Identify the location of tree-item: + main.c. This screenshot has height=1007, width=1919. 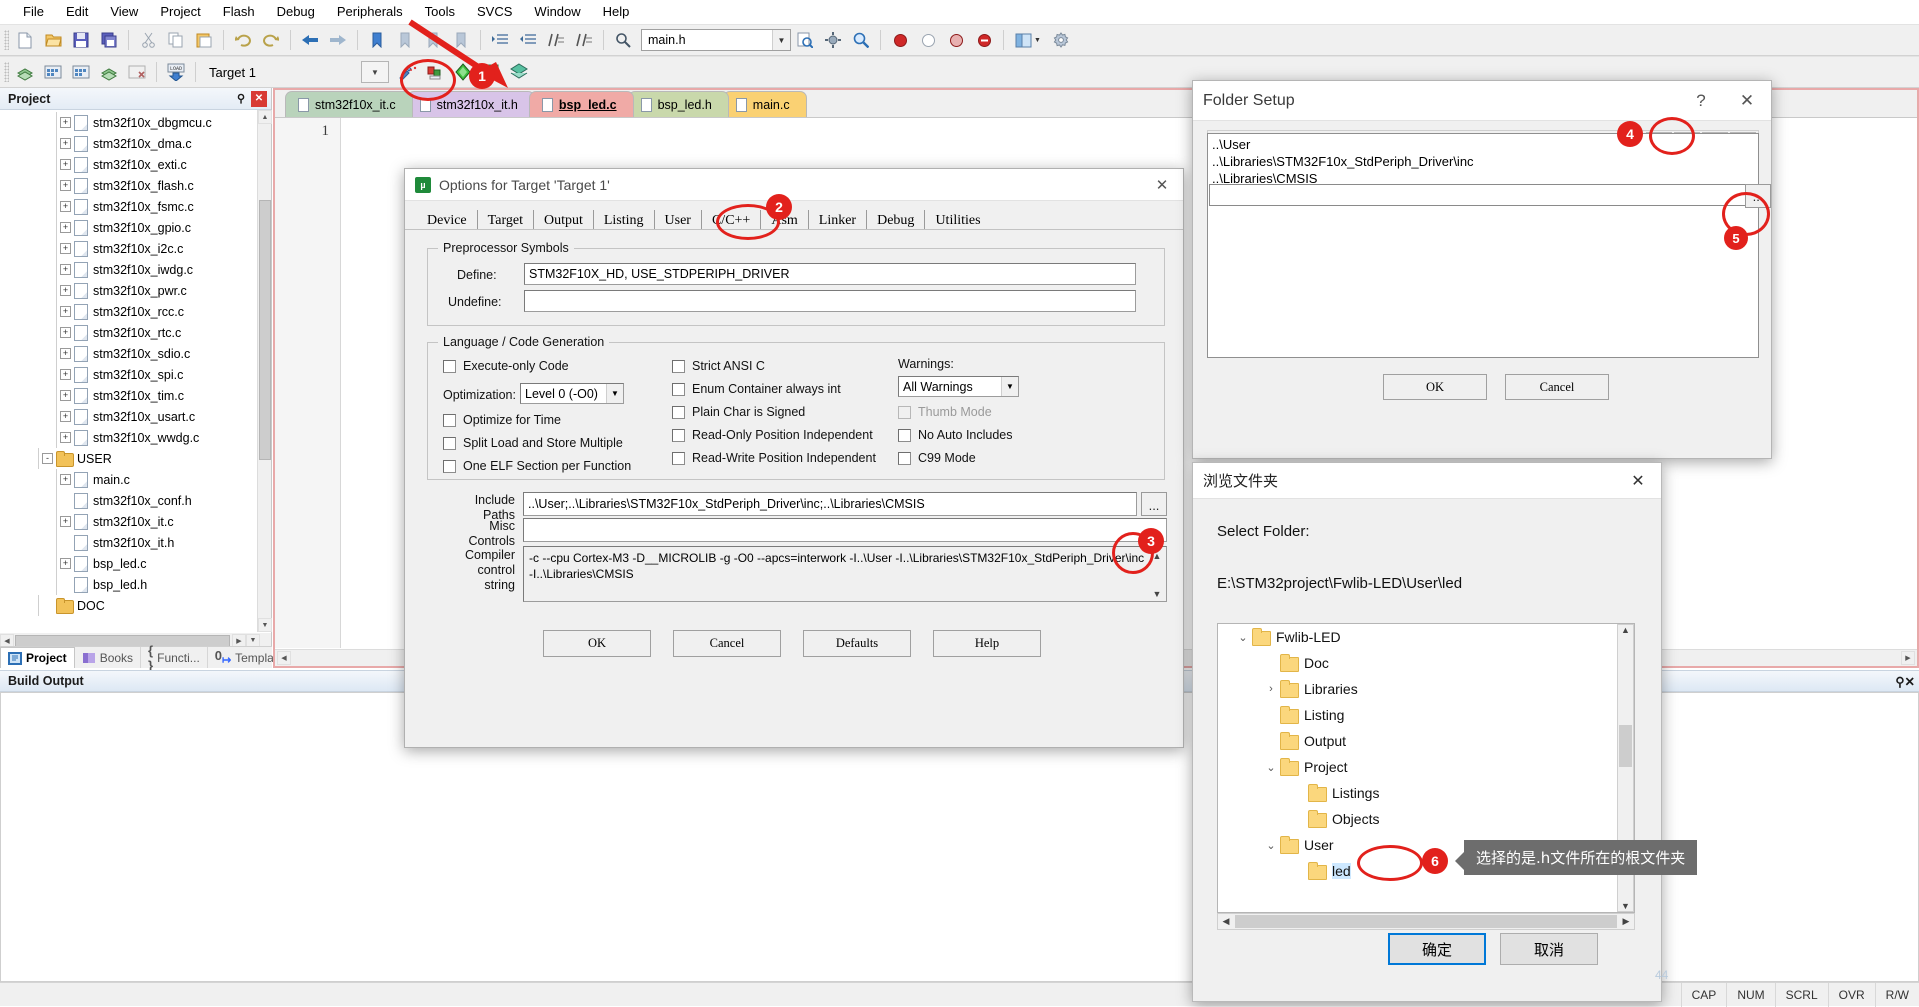
(128, 479).